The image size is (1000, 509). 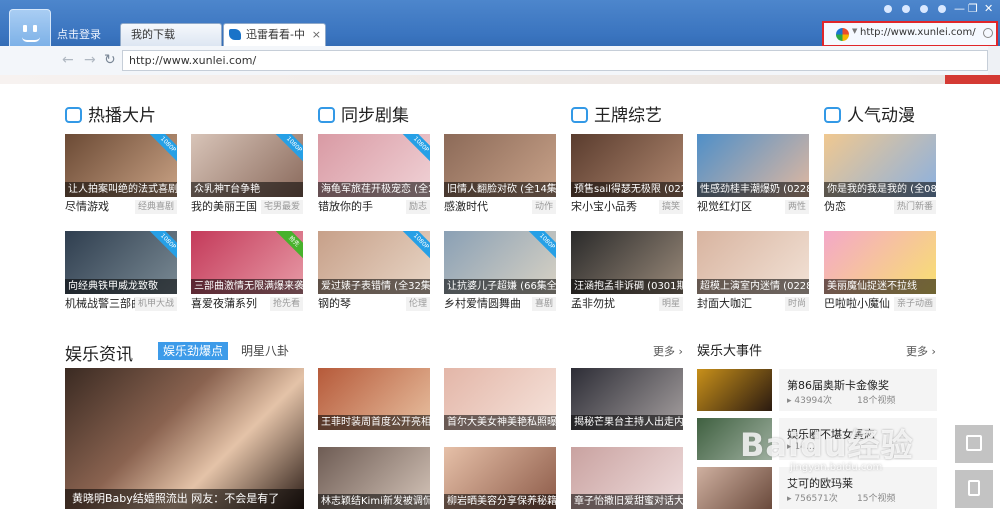 What do you see at coordinates (857, 303) in the screenshot?
I see `video-title: 巴啦啦小魔仙` at bounding box center [857, 303].